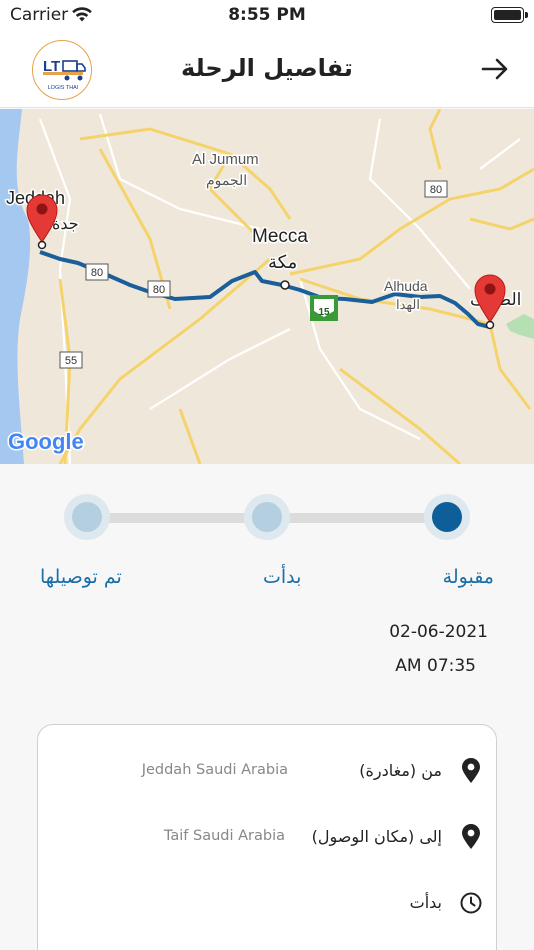 This screenshot has height=950, width=534. What do you see at coordinates (224, 836) in the screenshot?
I see `destination-value: Taif Saudi Arabia` at bounding box center [224, 836].